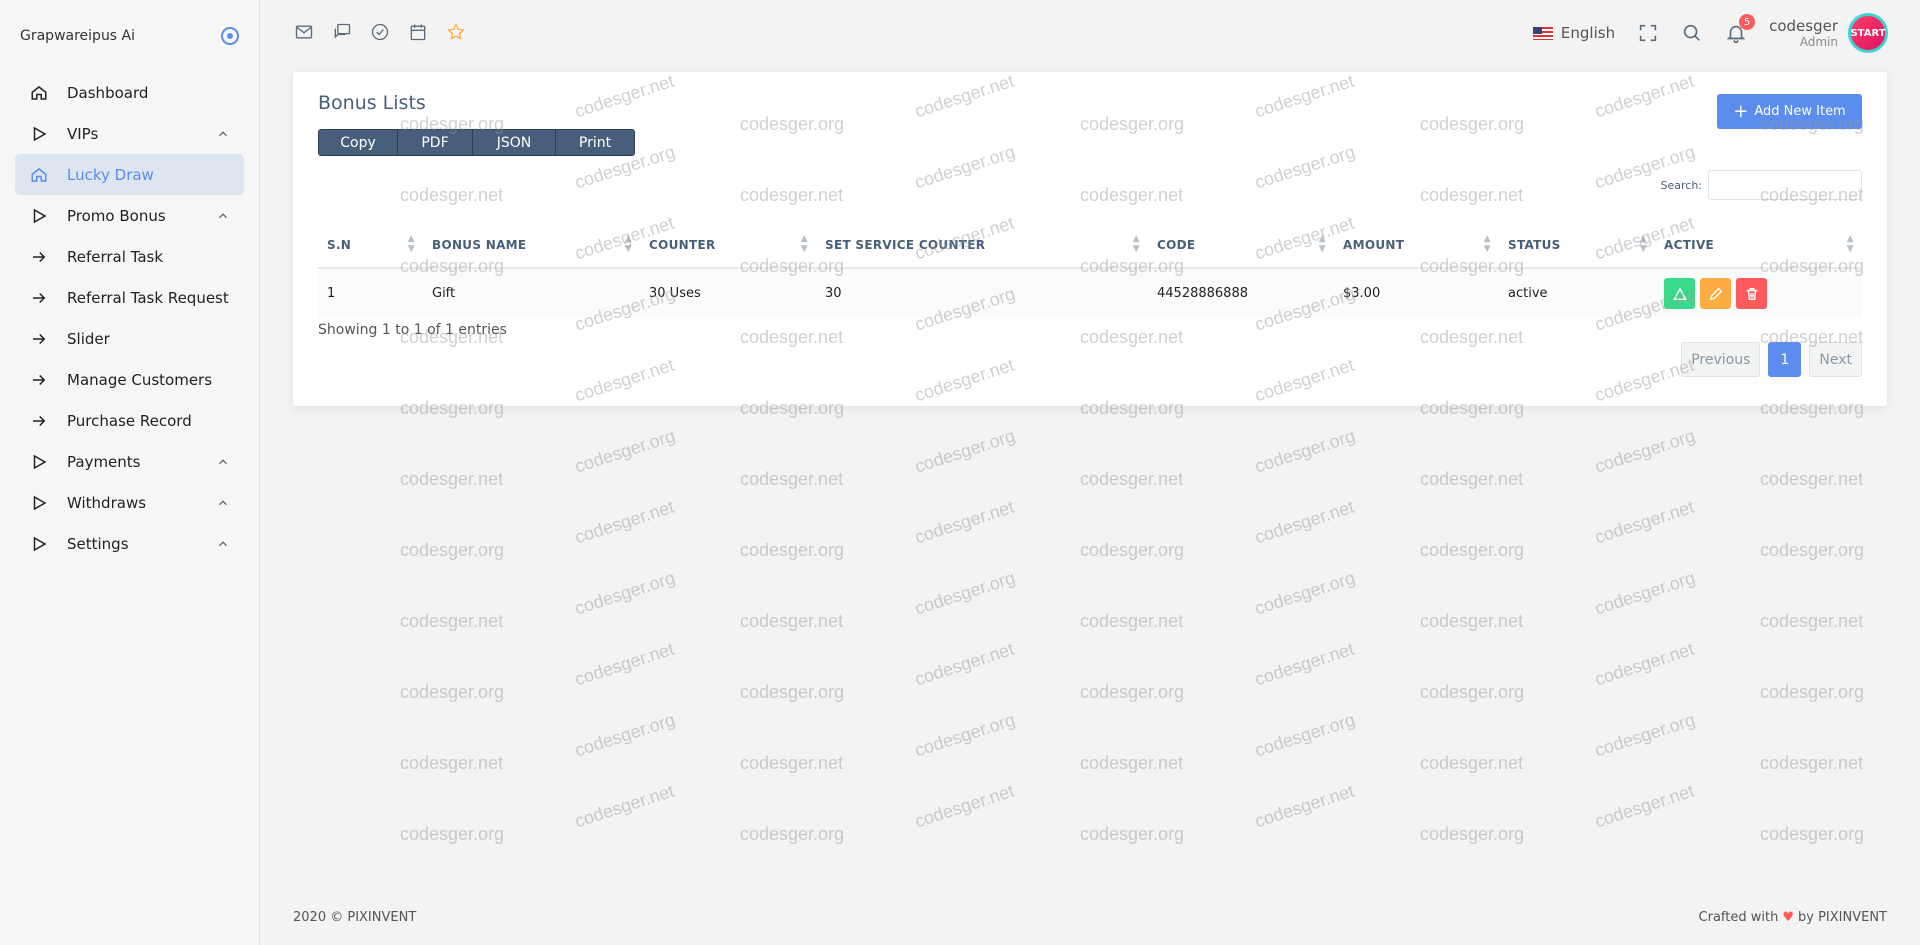  What do you see at coordinates (412, 330) in the screenshot?
I see `table-info: Showing 1 to 1 of 1 entries` at bounding box center [412, 330].